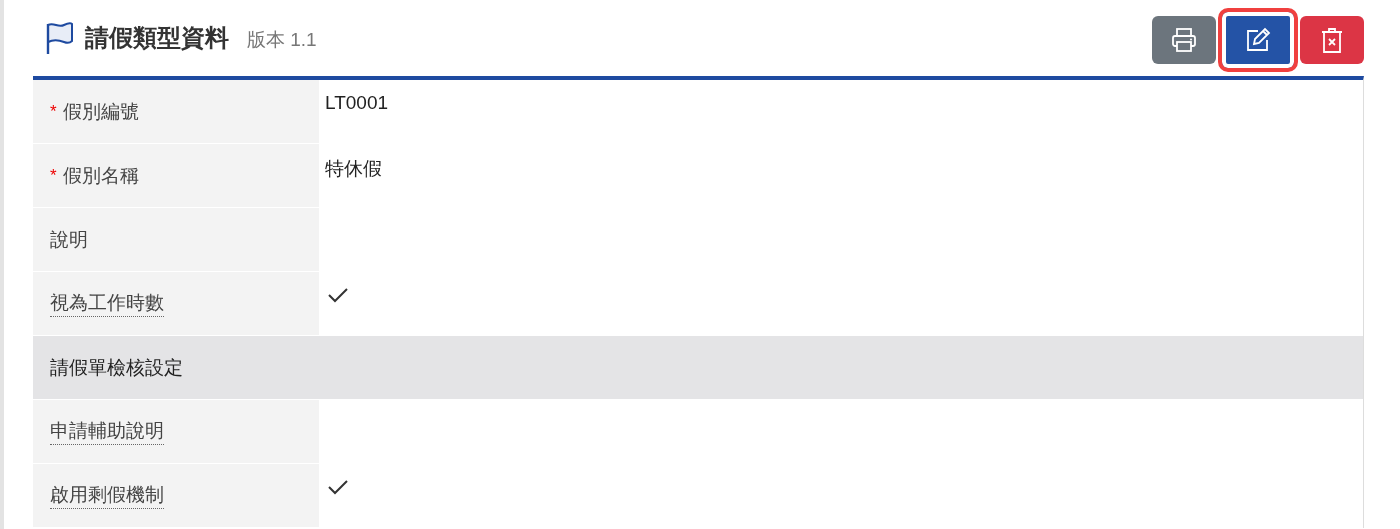 The height and width of the screenshot is (529, 1400). Describe the element at coordinates (107, 495) in the screenshot. I see `field-label: 啟用剩假機制` at that location.